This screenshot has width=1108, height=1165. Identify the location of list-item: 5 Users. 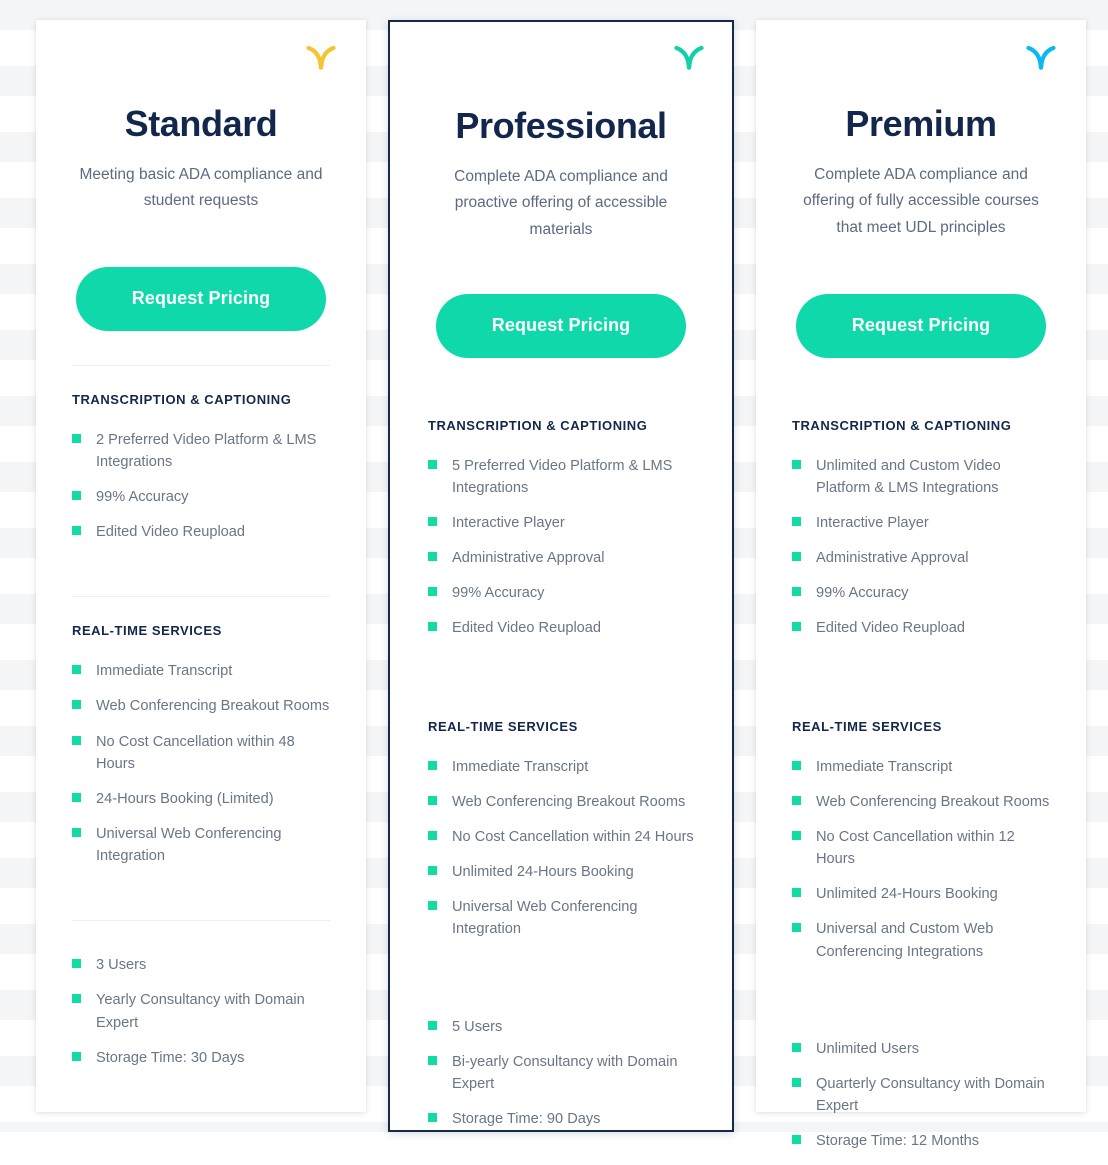
(561, 1027).